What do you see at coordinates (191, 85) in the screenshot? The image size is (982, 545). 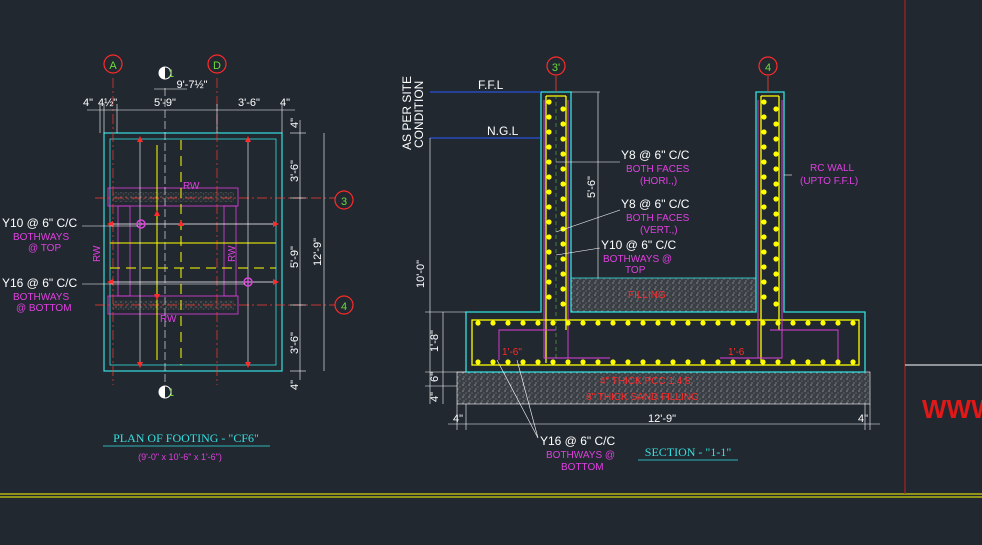 I see `dim-total-width: 9'-7½"` at bounding box center [191, 85].